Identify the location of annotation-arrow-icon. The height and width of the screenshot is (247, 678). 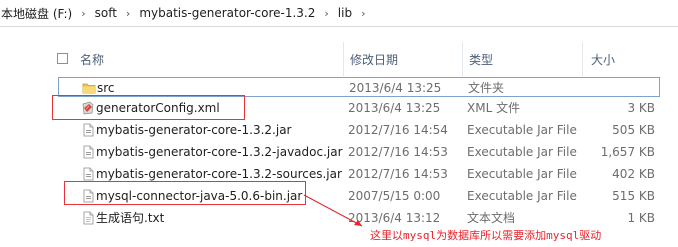
(333, 210).